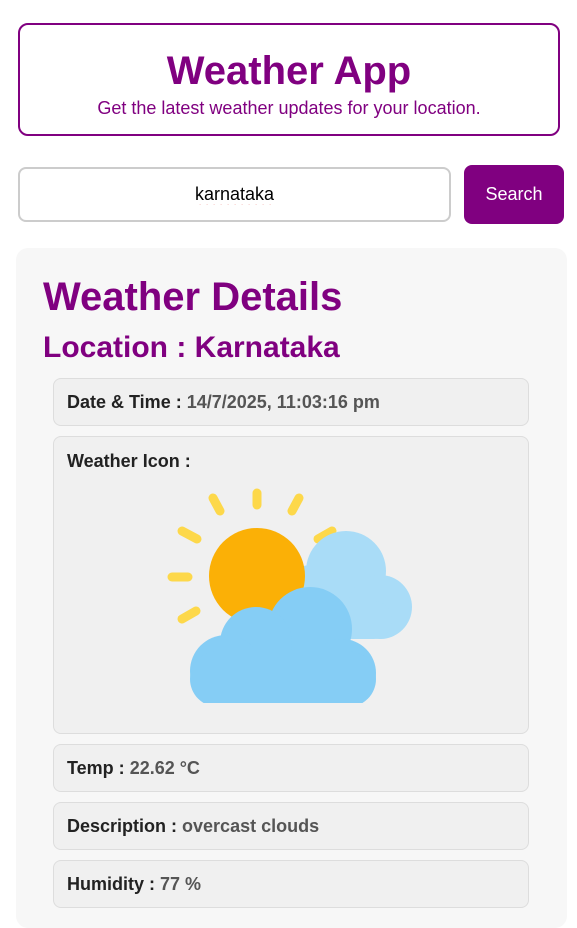 This screenshot has height=928, width=577. What do you see at coordinates (193, 297) in the screenshot?
I see `details-title: Weather Details` at bounding box center [193, 297].